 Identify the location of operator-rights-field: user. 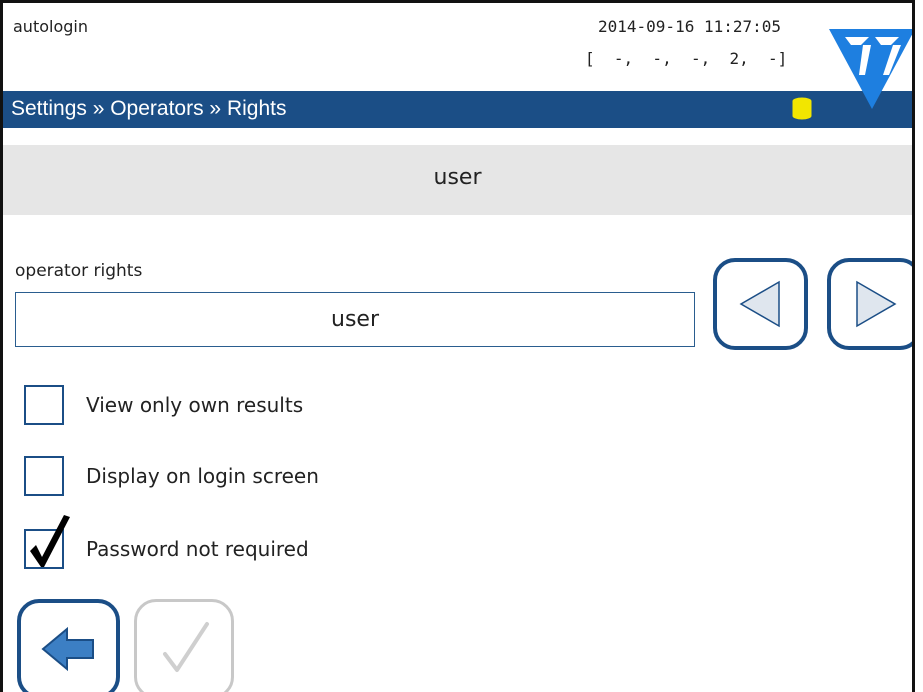
(355, 319).